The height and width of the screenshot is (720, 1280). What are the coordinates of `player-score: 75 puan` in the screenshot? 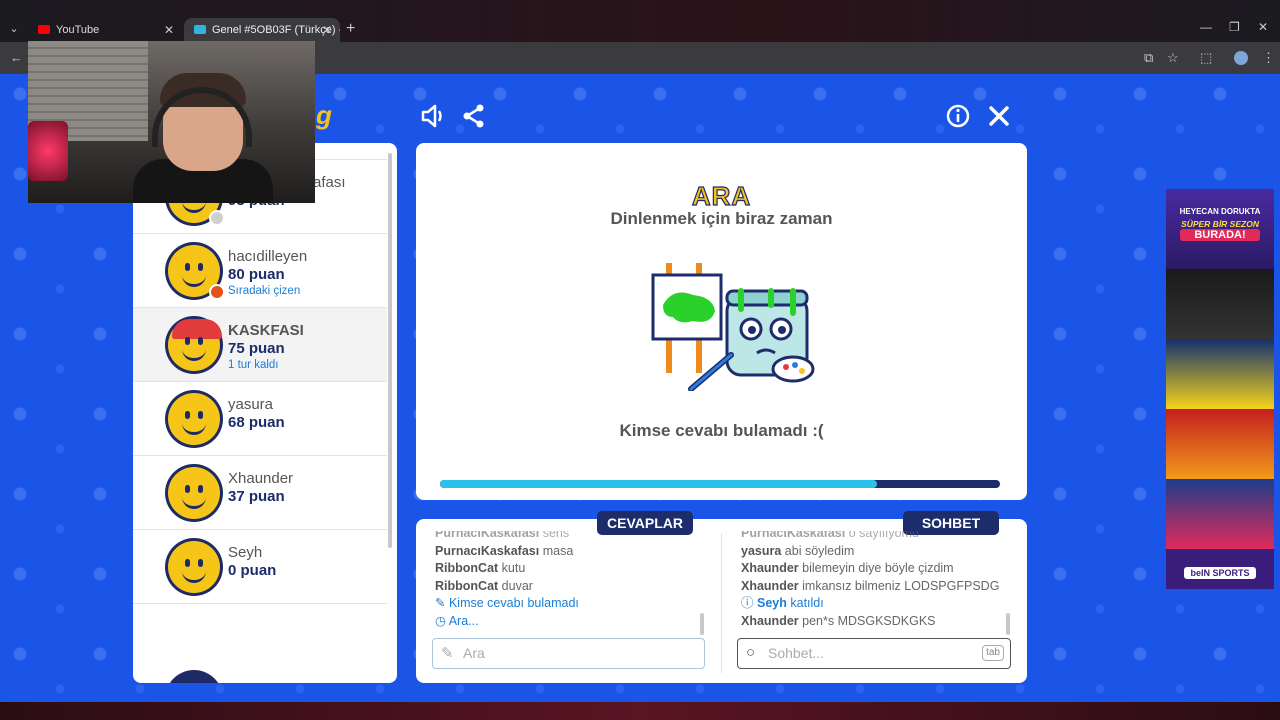 It's located at (256, 348).